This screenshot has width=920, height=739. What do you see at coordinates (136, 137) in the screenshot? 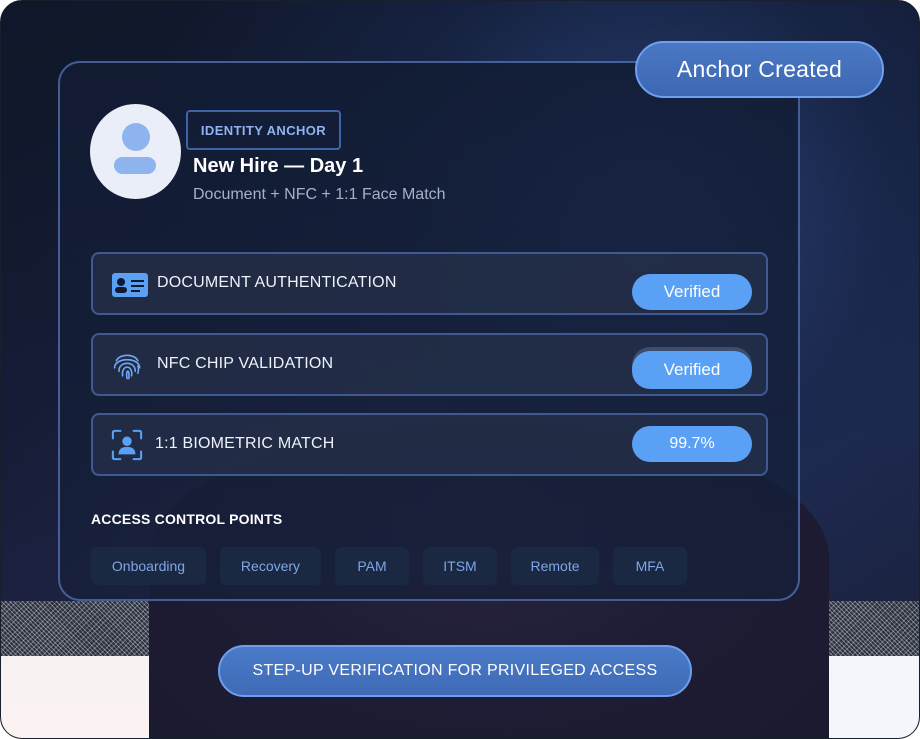
I see `user-icon-head` at bounding box center [136, 137].